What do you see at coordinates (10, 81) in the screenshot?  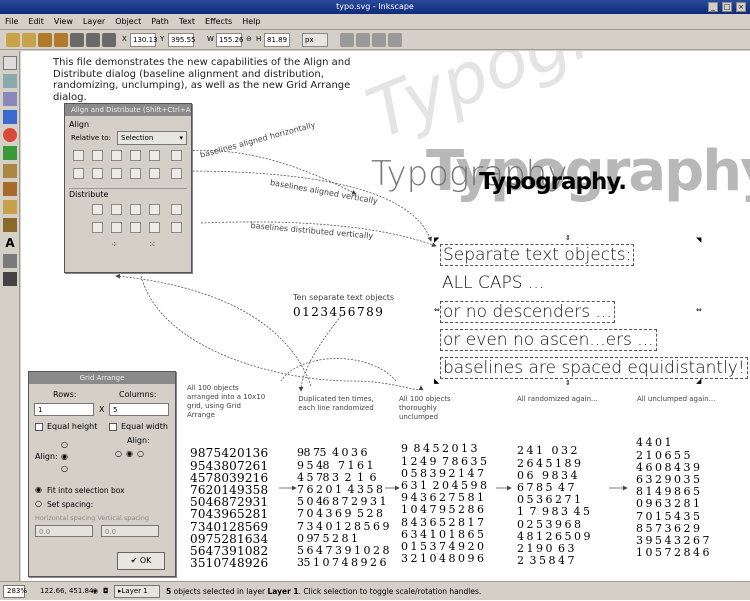 I see `node-tool-icon` at bounding box center [10, 81].